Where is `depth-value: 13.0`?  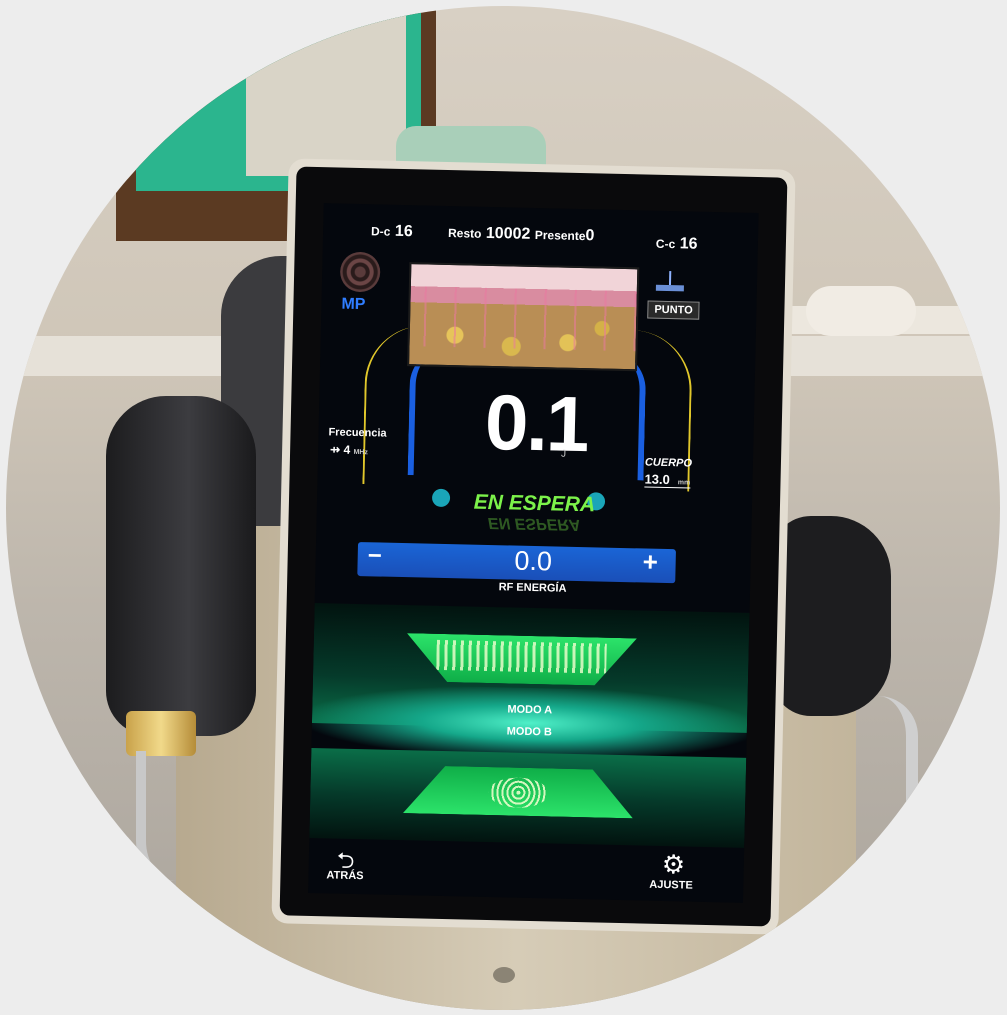 depth-value: 13.0 is located at coordinates (657, 479).